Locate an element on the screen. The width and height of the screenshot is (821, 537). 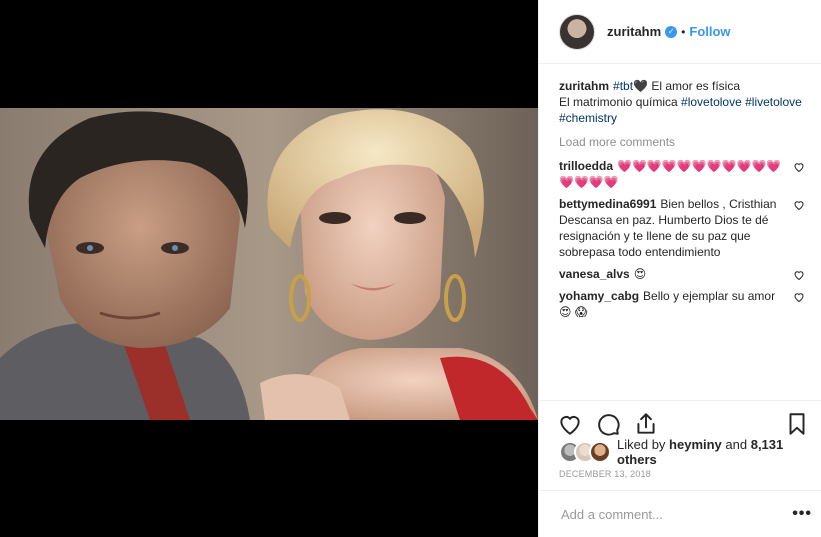
author-username: zuritahm is located at coordinates (634, 31).